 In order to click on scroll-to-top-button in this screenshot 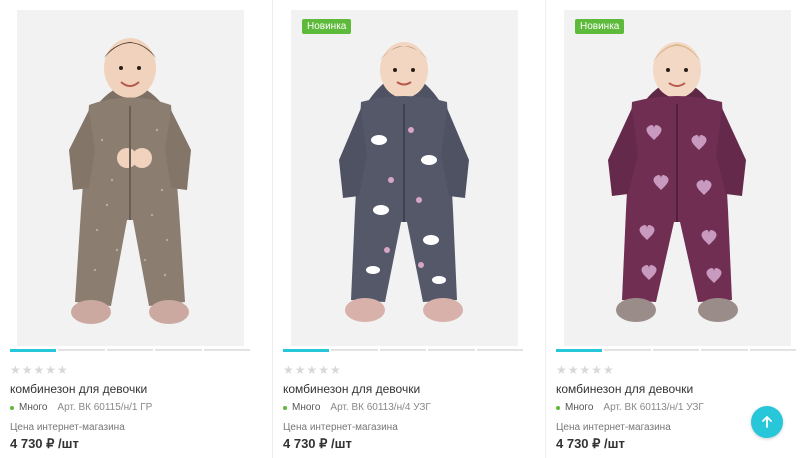, I will do `click(767, 422)`.